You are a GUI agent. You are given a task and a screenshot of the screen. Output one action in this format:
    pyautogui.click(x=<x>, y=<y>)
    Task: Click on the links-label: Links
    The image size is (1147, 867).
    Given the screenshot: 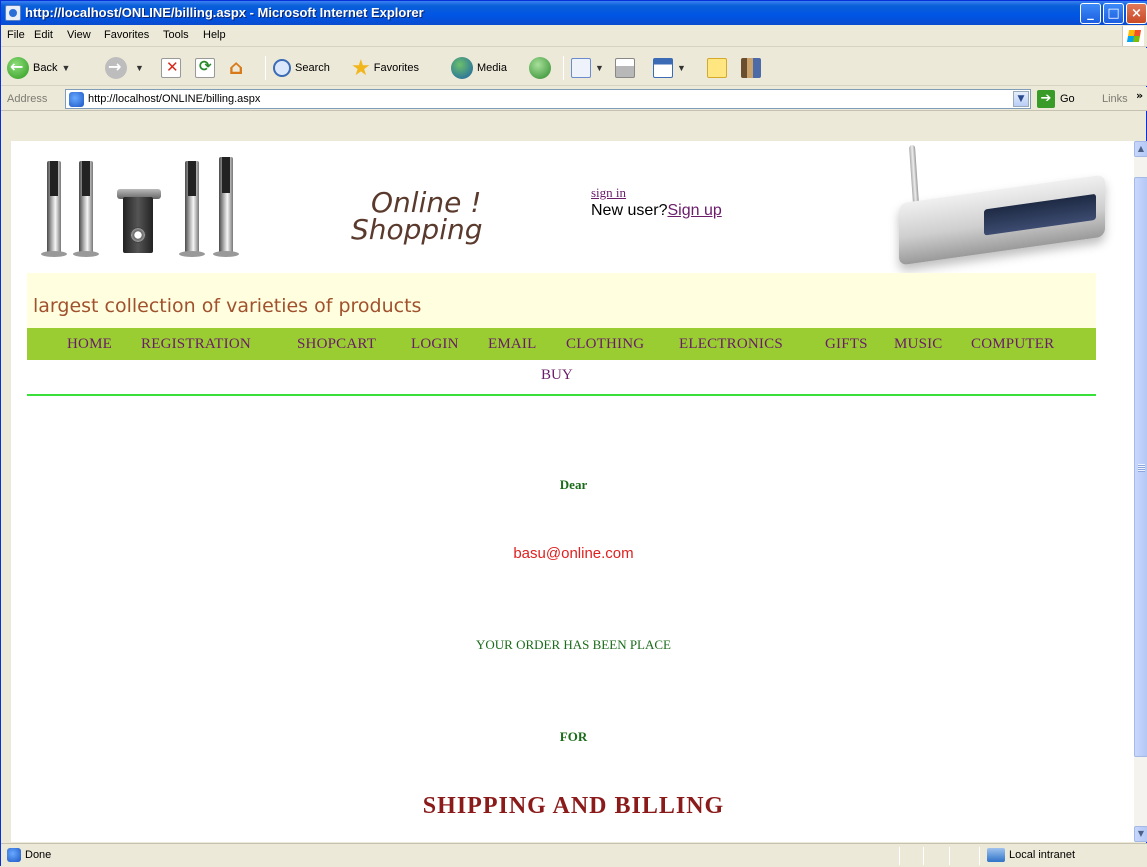 What is the action you would take?
    pyautogui.click(x=1115, y=99)
    